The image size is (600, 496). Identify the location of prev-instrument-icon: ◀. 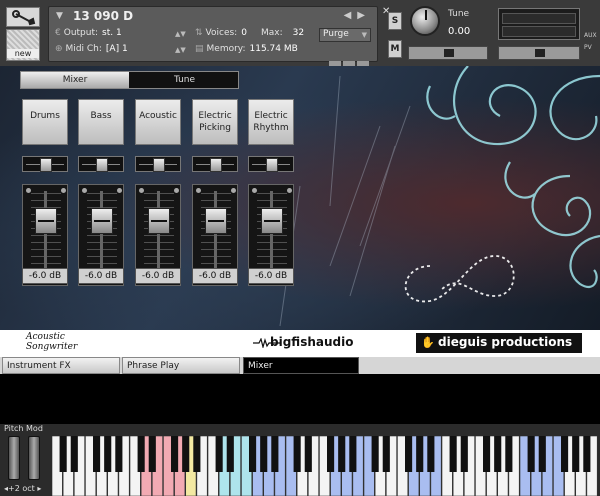
(351, 15).